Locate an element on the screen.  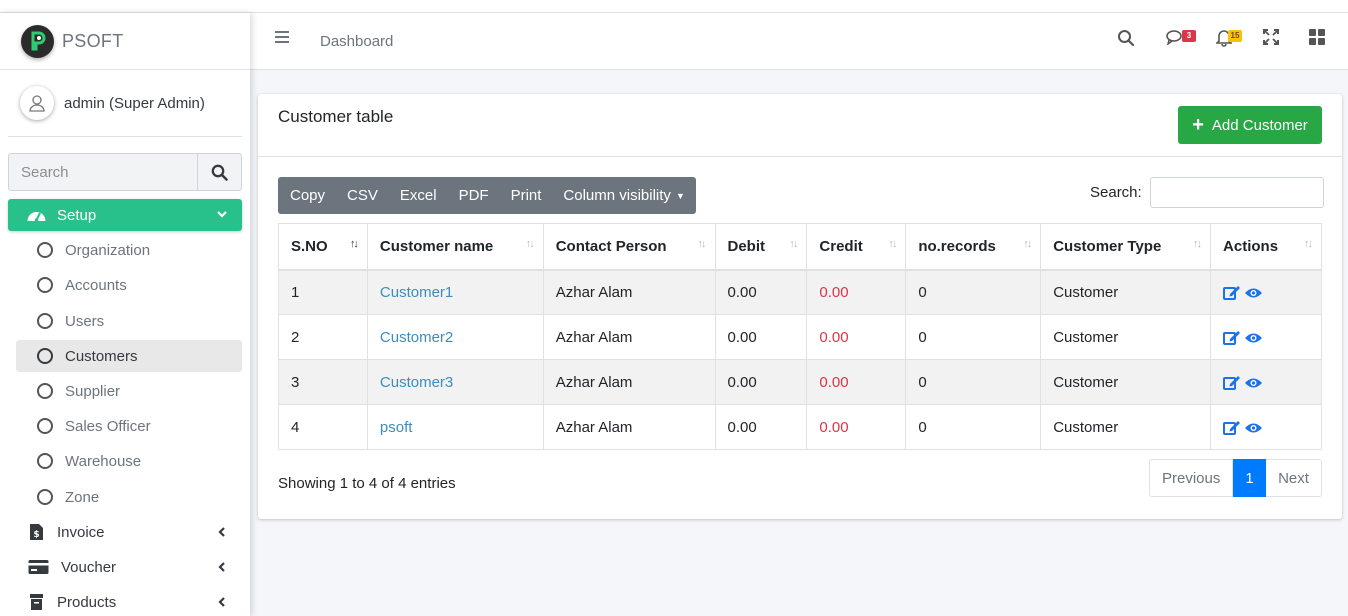
caret-down-icon: ▼ is located at coordinates (680, 195).